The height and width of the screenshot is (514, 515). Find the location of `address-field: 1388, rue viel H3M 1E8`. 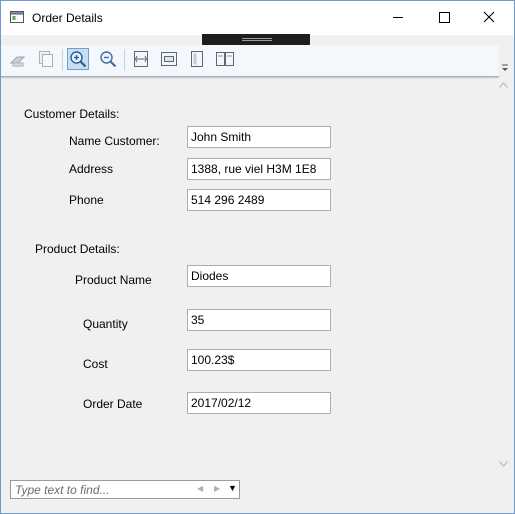

address-field: 1388, rue viel H3M 1E8 is located at coordinates (259, 169).